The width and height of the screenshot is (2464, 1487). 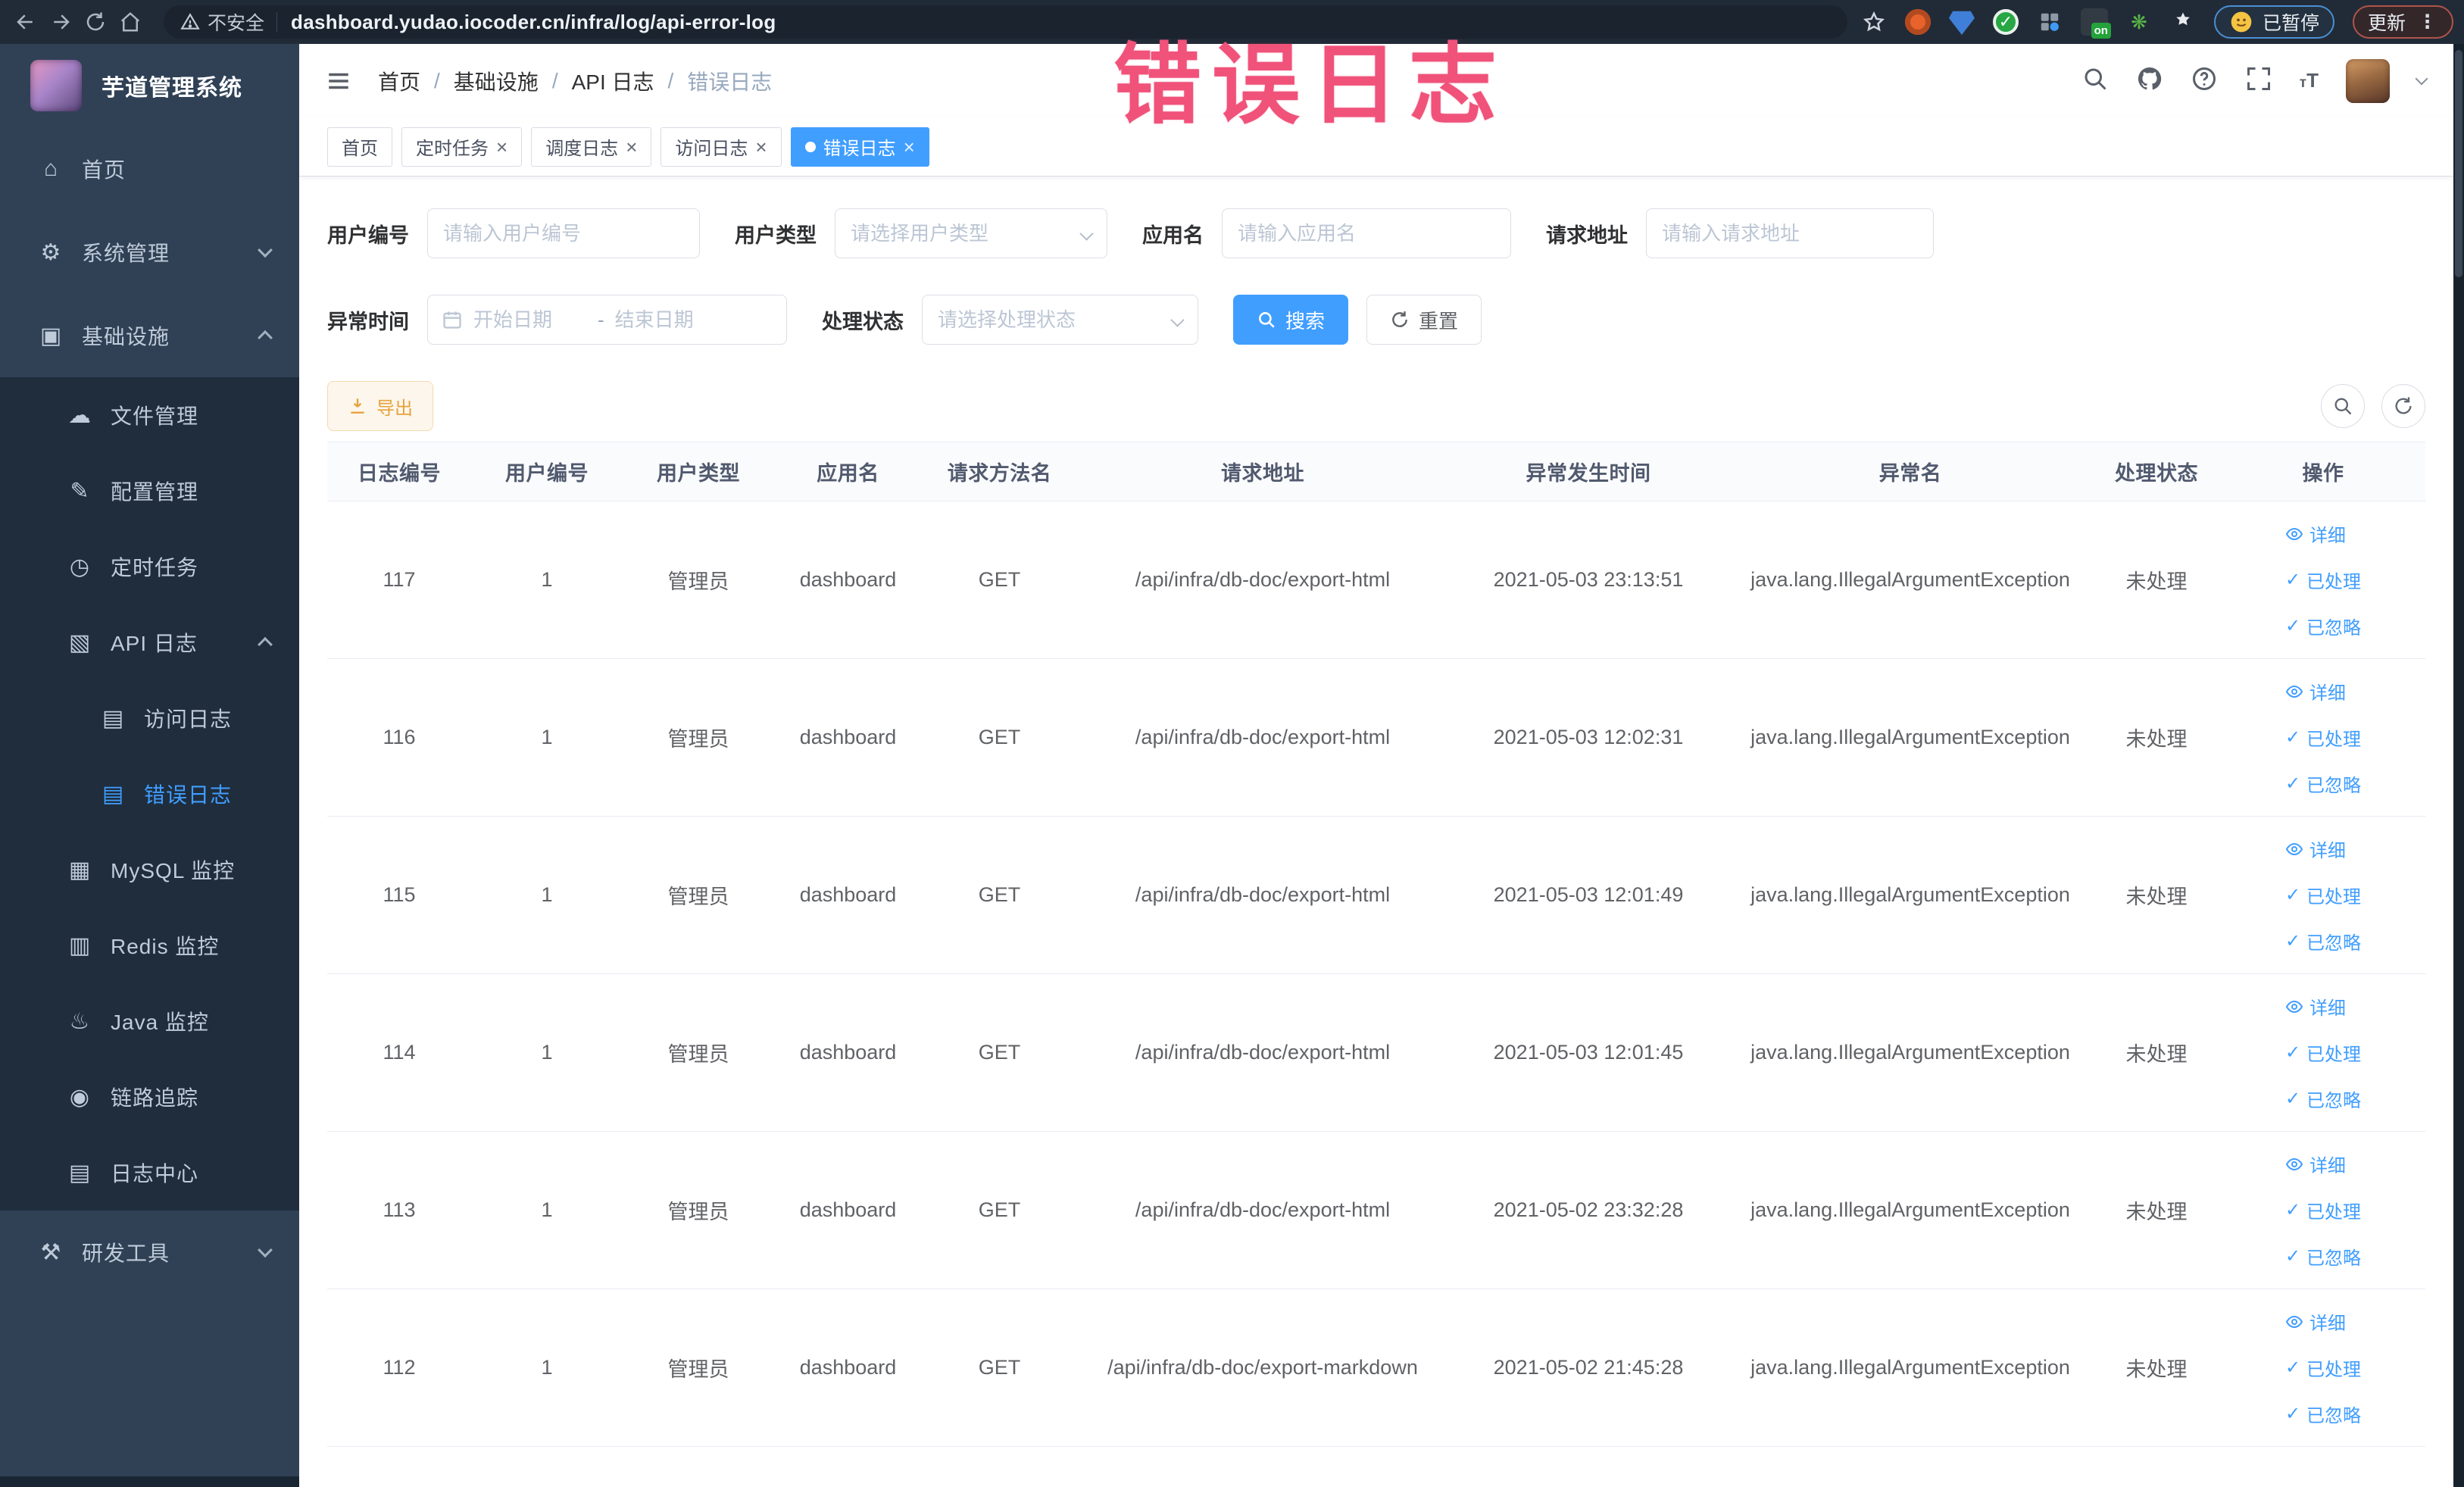 What do you see at coordinates (1262, 1052) in the screenshot?
I see `cell-request-url: /api/infra/db-doc/export-html` at bounding box center [1262, 1052].